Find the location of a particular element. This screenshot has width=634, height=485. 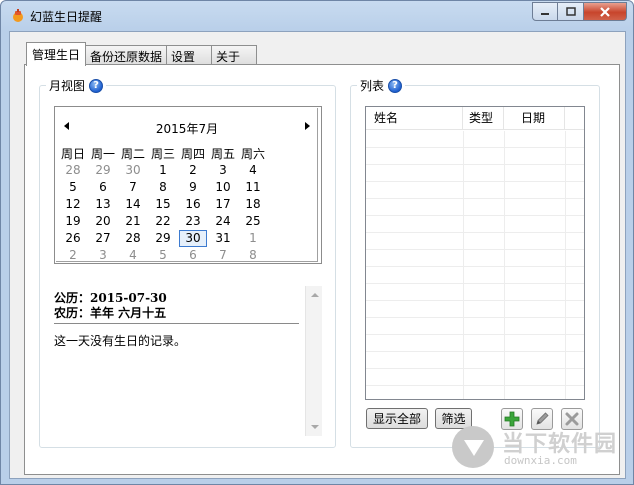

tab-strip: 管理生日 备份还原数据 设置 关于 is located at coordinates (142, 54).